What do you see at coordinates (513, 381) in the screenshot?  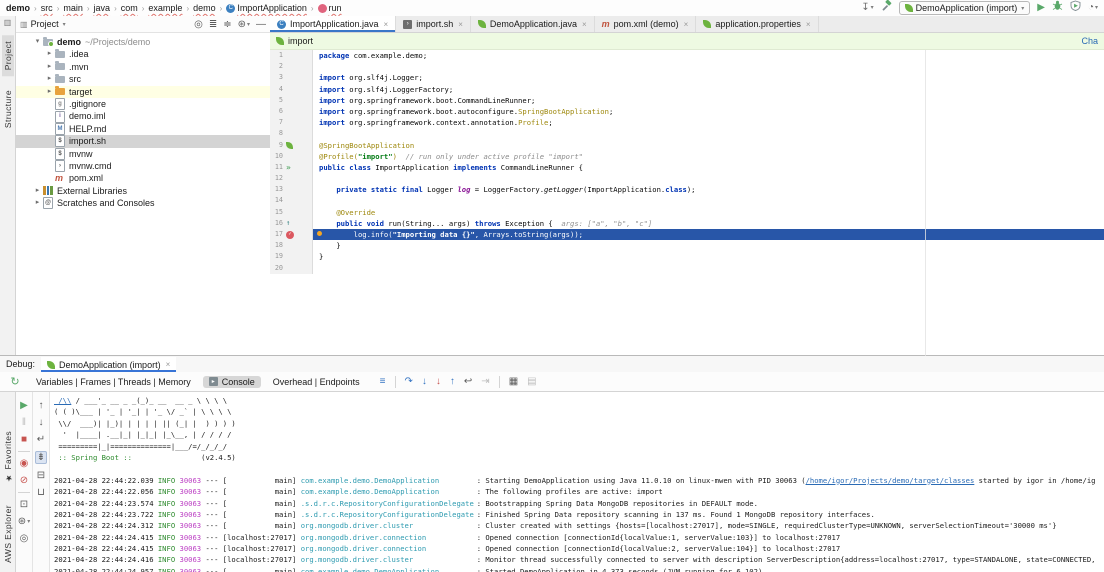 I see `evaluate-expression-icon: ▦` at bounding box center [513, 381].